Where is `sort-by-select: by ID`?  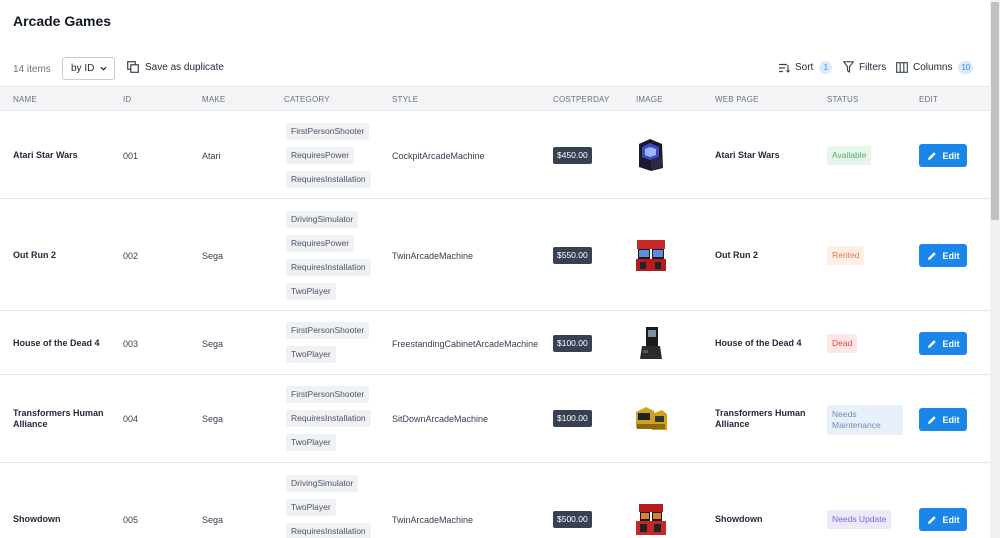 sort-by-select: by ID is located at coordinates (88, 68).